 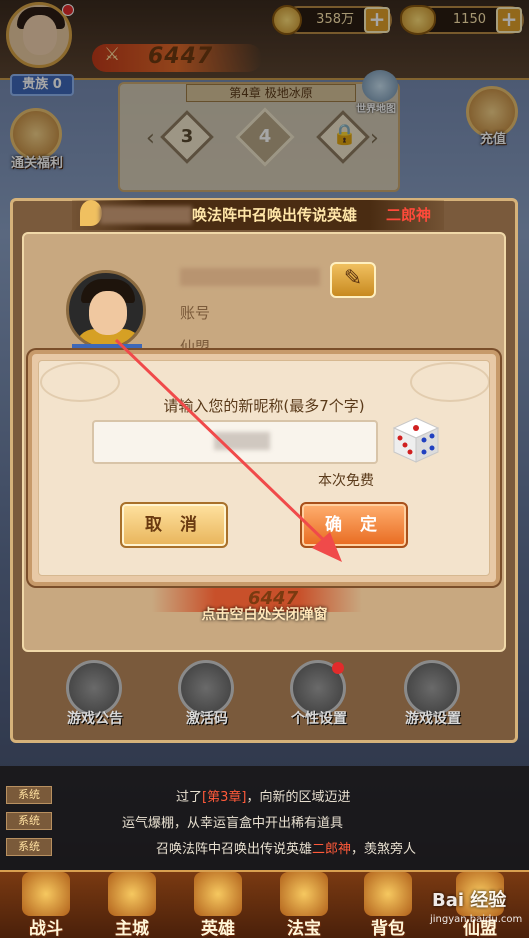 What do you see at coordinates (384, 849) in the screenshot?
I see `chat-text: ，羡煞旁人` at bounding box center [384, 849].